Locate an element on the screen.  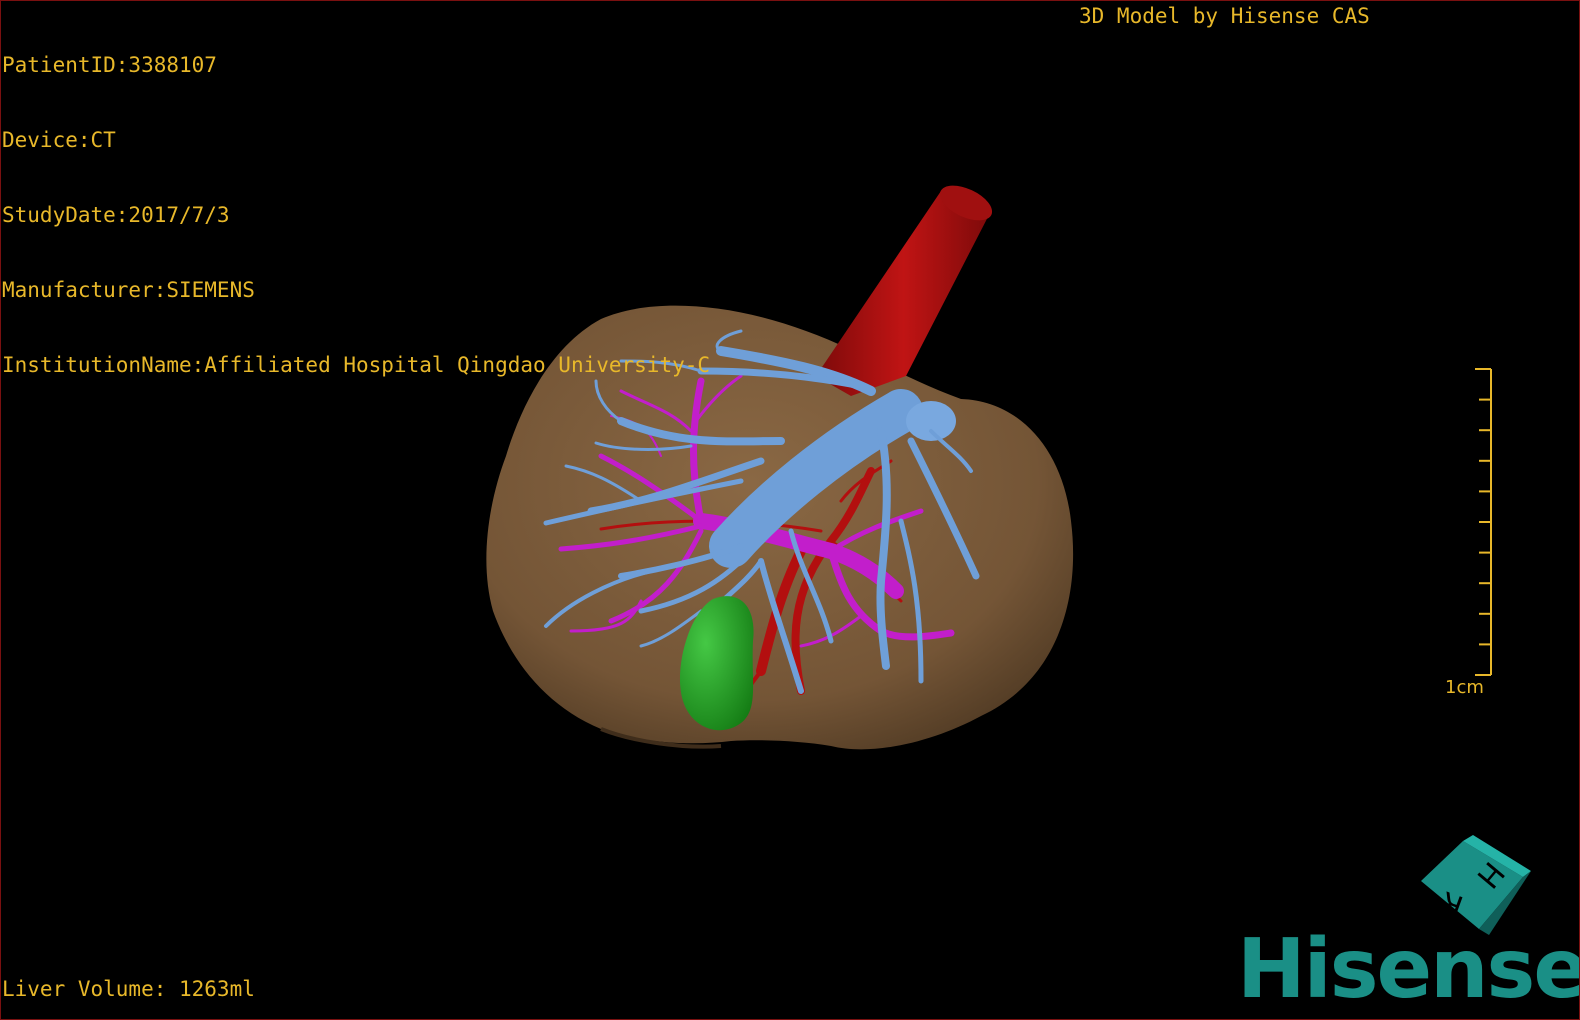
patient-id: PatientID:3388107 is located at coordinates (109, 65).